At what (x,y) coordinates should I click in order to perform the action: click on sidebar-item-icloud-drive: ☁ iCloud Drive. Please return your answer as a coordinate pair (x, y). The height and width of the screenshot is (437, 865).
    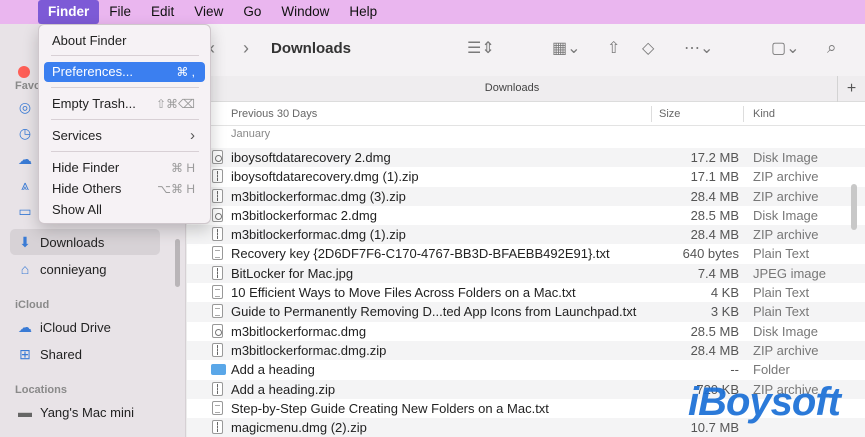
    Looking at the image, I should click on (85, 327).